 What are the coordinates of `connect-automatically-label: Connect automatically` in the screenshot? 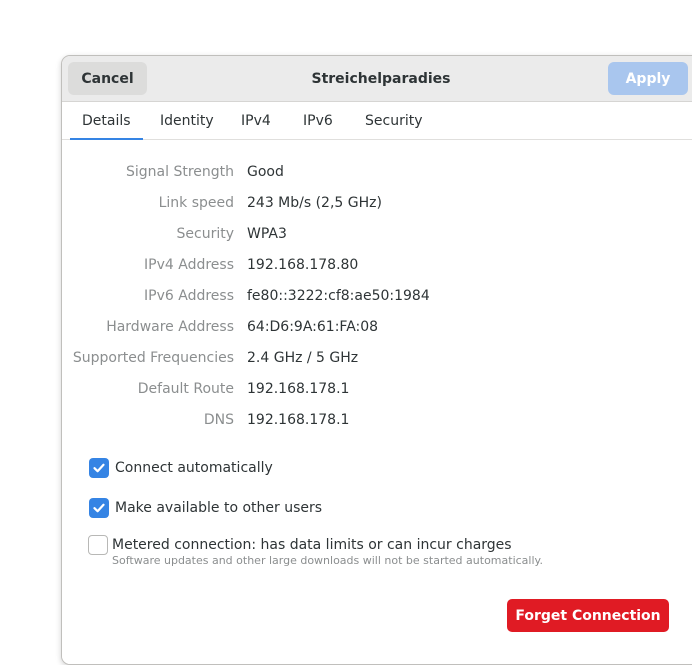 It's located at (194, 468).